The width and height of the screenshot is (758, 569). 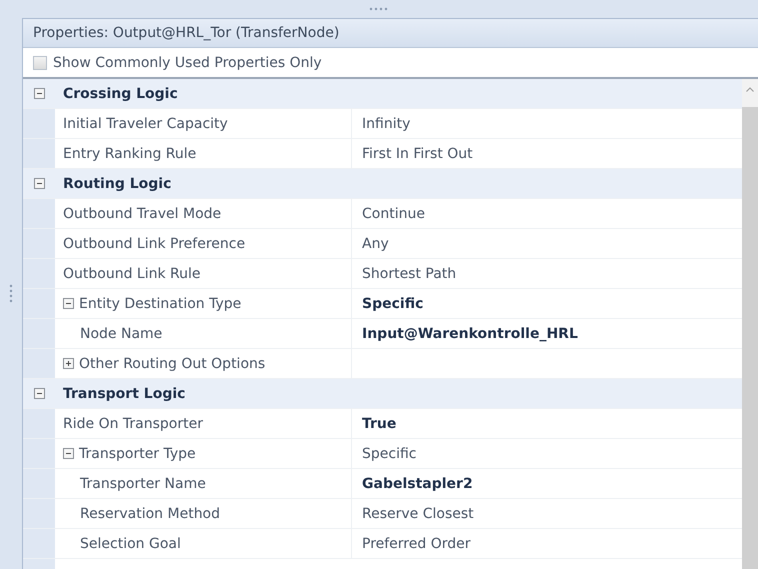 What do you see at coordinates (375, 244) in the screenshot?
I see `property-value: Any` at bounding box center [375, 244].